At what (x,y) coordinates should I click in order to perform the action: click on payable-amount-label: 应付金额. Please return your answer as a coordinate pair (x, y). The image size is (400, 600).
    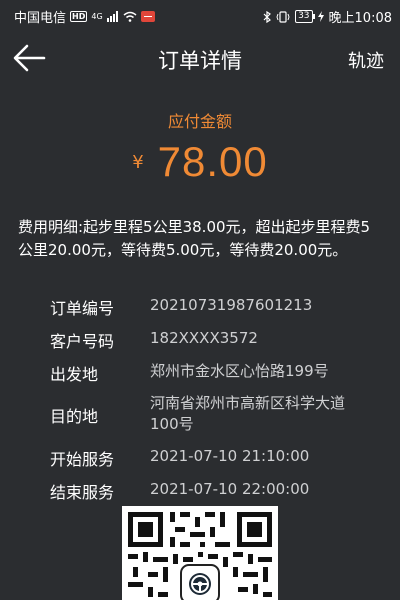
    Looking at the image, I should click on (199, 121).